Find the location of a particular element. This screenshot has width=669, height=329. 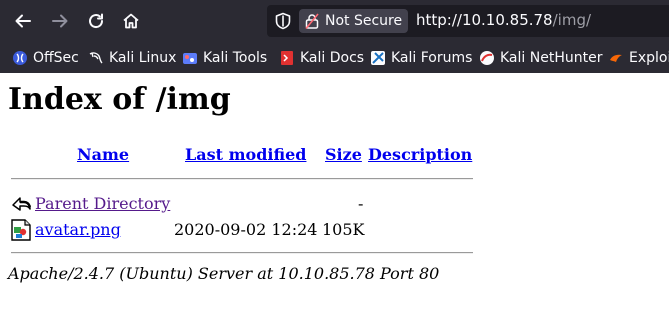

reload-button is located at coordinates (96, 21).